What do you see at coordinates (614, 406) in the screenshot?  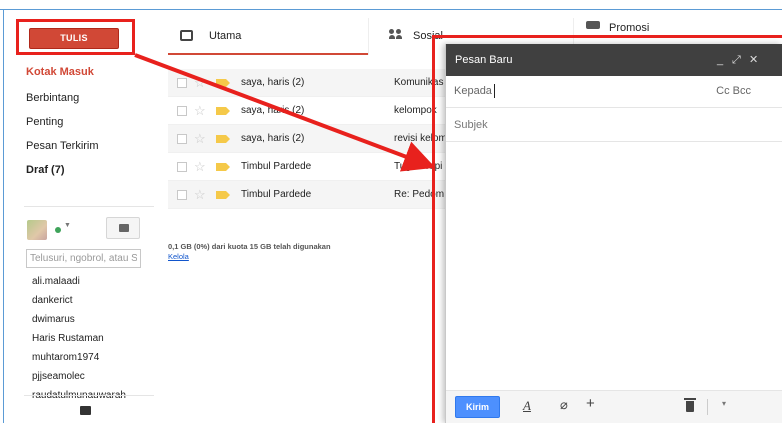 I see `compose-toolbar: Kirim A ⌀ + ▾` at bounding box center [614, 406].